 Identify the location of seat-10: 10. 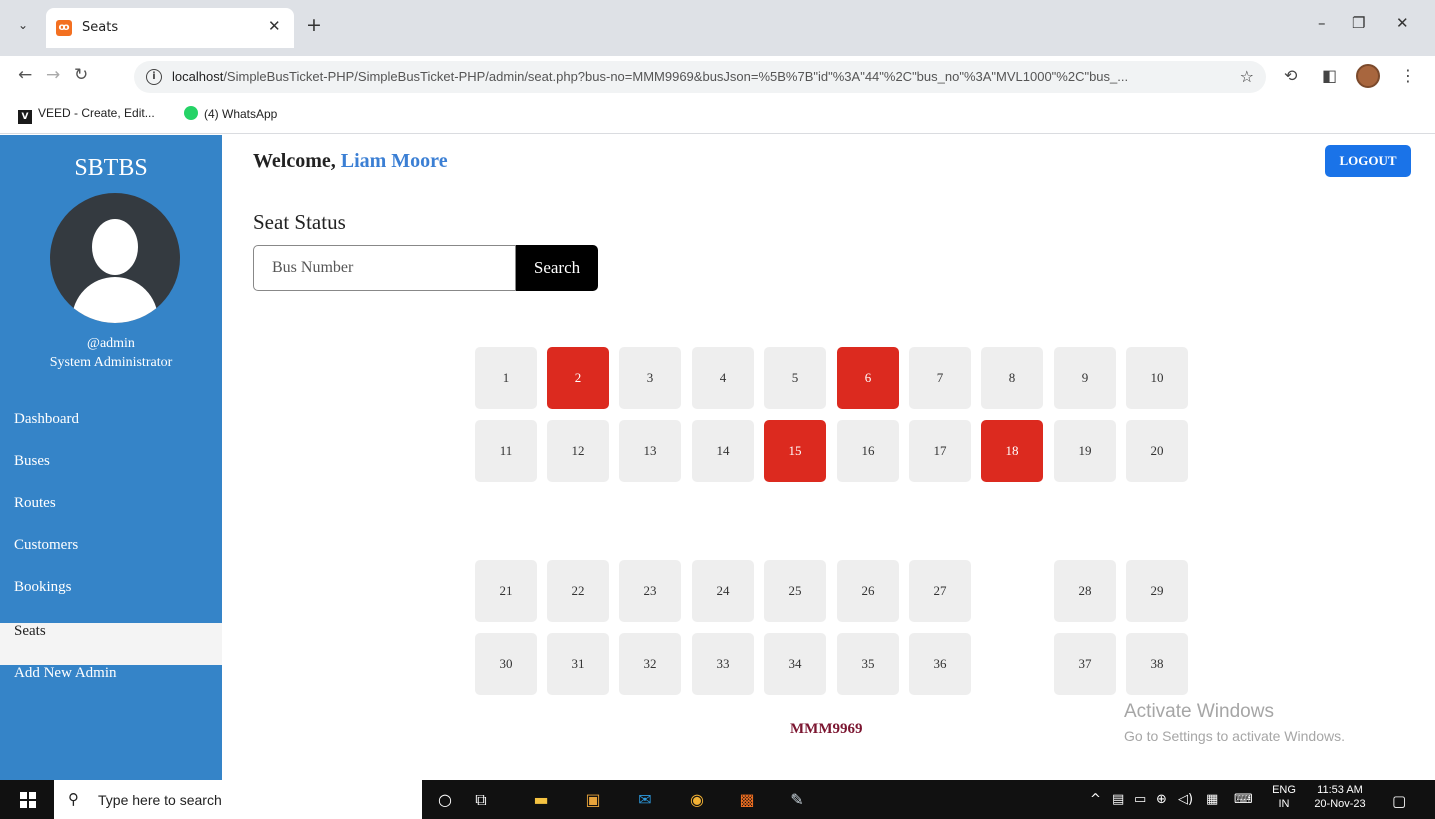
(1157, 378).